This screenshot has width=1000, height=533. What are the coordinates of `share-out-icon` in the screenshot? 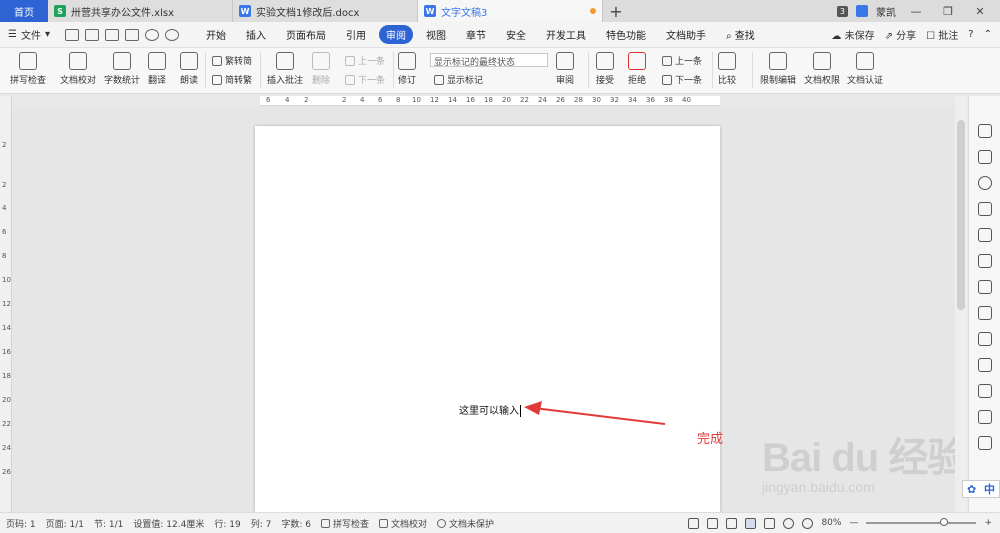 It's located at (985, 417).